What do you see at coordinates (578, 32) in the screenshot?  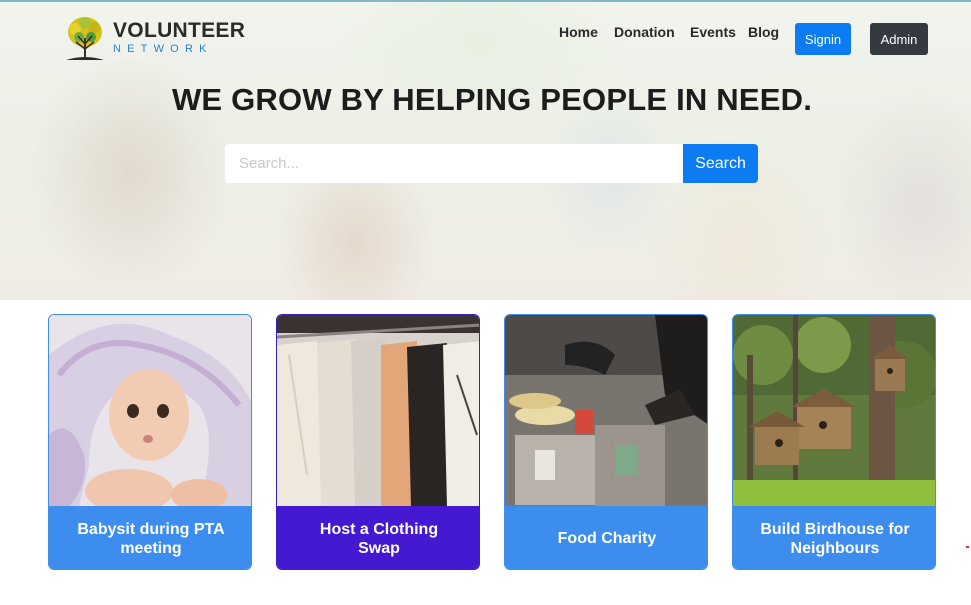 I see `nav-home: Home` at bounding box center [578, 32].